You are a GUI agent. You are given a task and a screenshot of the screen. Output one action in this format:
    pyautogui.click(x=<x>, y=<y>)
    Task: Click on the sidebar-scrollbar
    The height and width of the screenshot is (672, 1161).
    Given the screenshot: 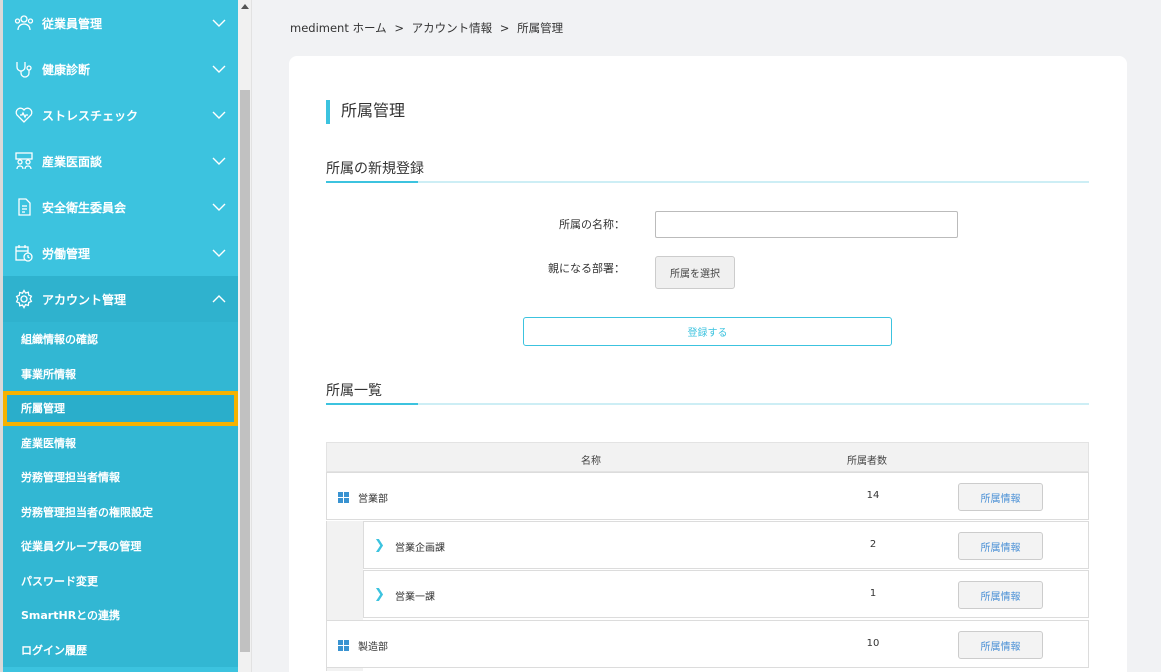 What is the action you would take?
    pyautogui.click(x=245, y=336)
    